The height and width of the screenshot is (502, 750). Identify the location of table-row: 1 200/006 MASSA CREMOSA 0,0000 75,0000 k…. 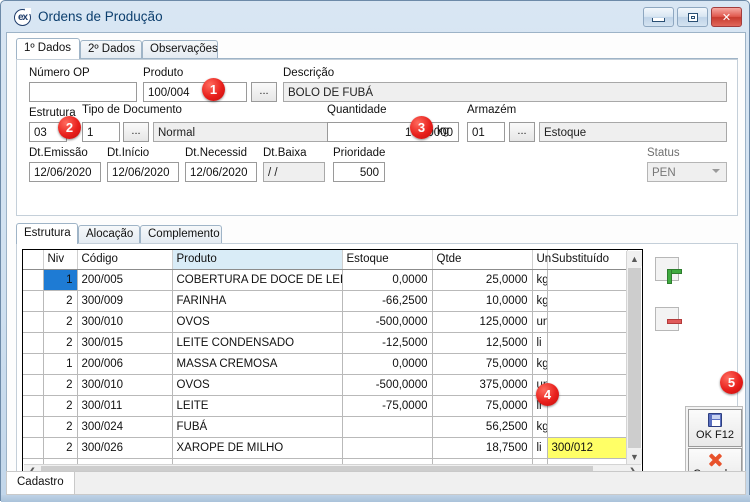
(325, 364).